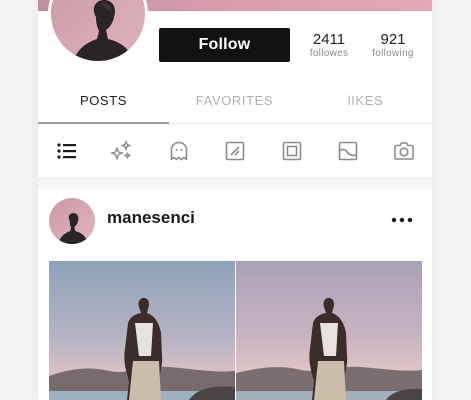 The height and width of the screenshot is (400, 471). What do you see at coordinates (329, 39) in the screenshot?
I see `followers-count: 2411` at bounding box center [329, 39].